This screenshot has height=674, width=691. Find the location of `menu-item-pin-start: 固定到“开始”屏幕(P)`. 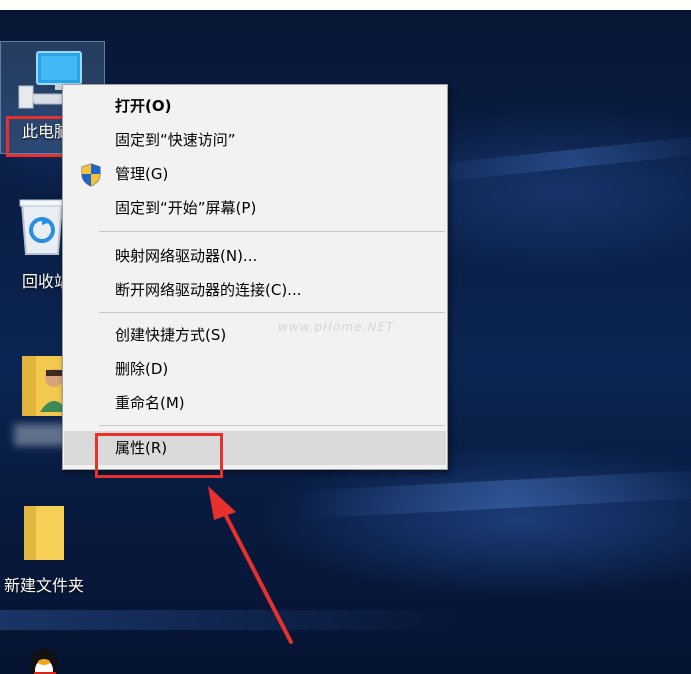

menu-item-pin-start: 固定到“开始”屏幕(P) is located at coordinates (255, 208).